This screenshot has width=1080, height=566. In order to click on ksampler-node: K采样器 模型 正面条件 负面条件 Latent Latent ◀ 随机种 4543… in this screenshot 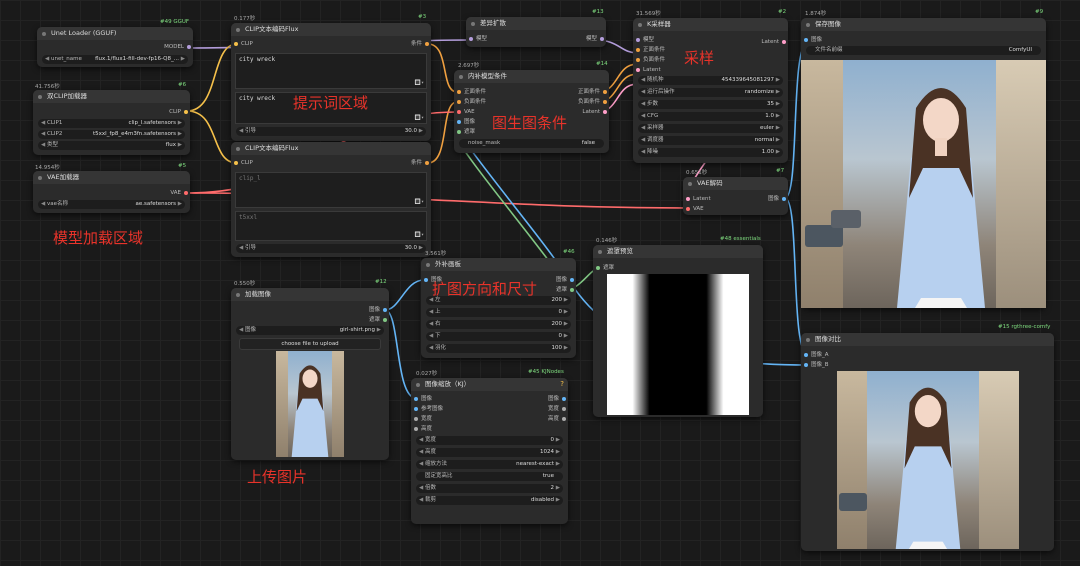, I will do `click(710, 90)`.